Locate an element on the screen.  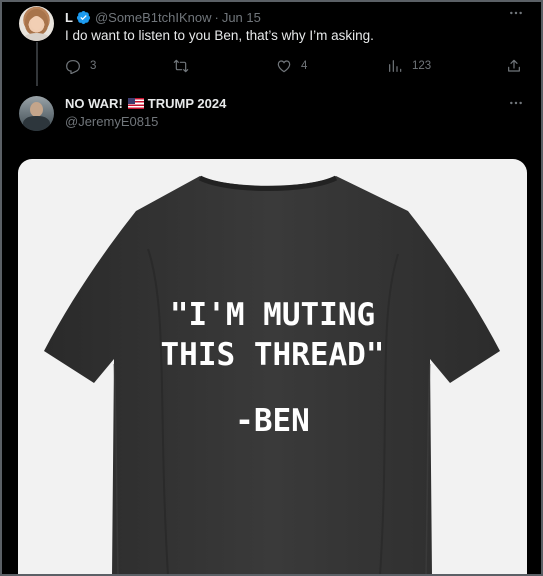
tweet-actions: 3 4 123 is located at coordinates (300, 66).